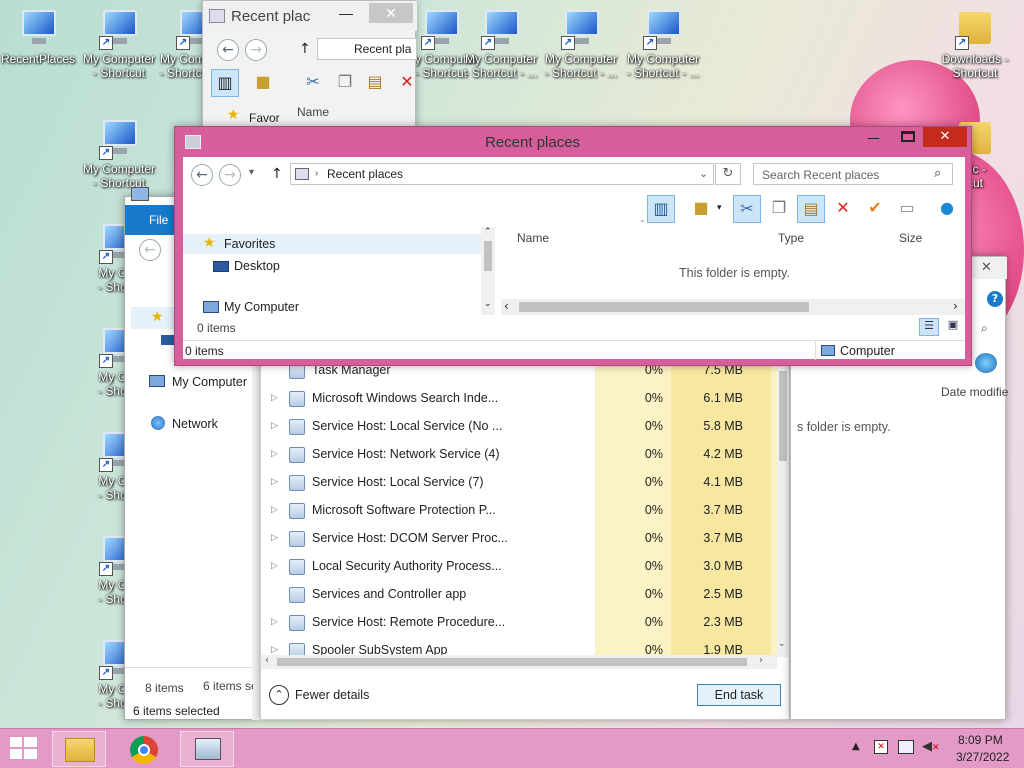 The height and width of the screenshot is (768, 1024). Describe the element at coordinates (980, 740) in the screenshot. I see `clock-time: 8:09 PM` at that location.